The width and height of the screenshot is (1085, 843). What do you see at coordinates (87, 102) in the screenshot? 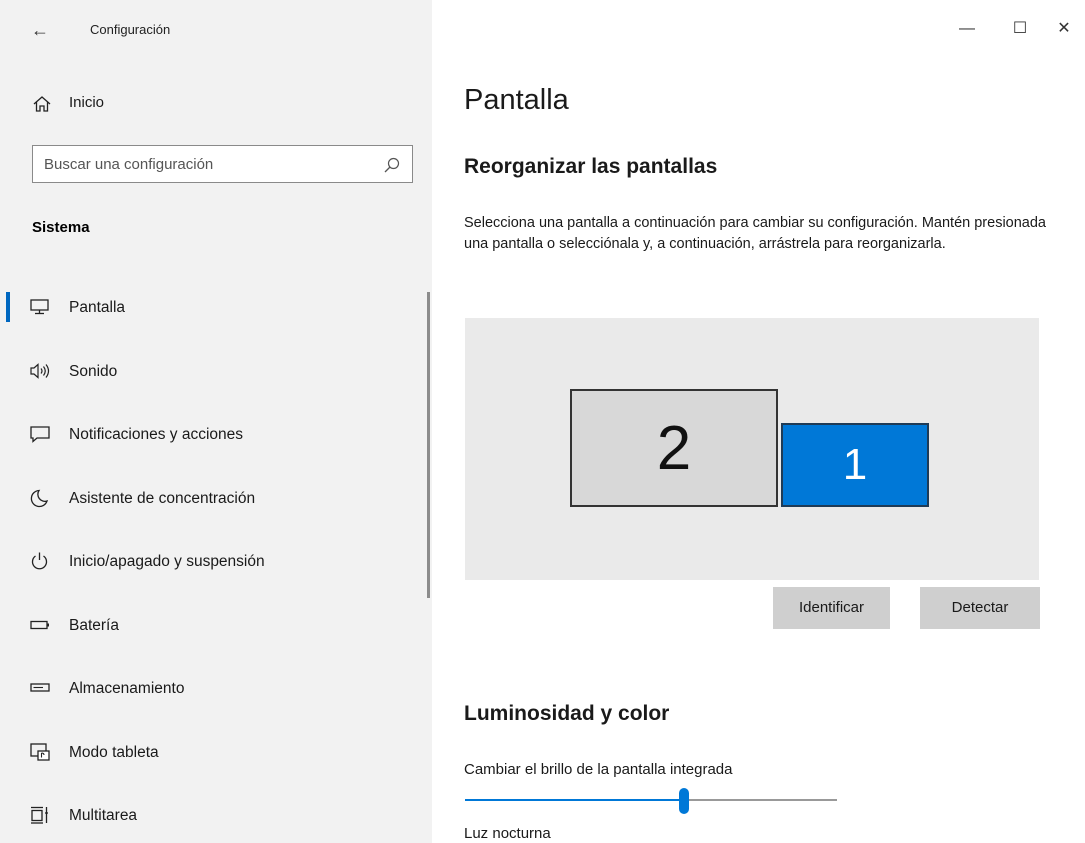
I see `sidebar-home-label: Inicio` at bounding box center [87, 102].